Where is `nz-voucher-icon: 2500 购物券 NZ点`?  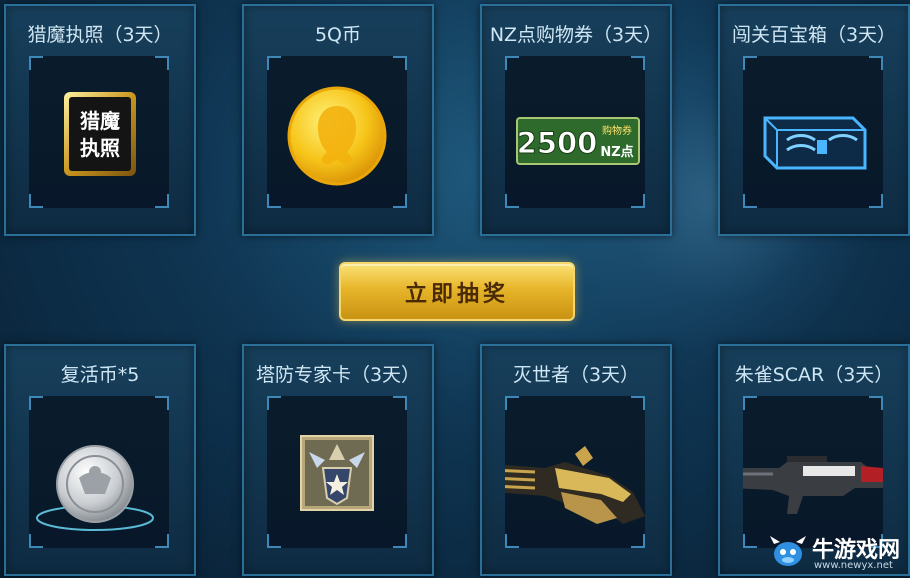 nz-voucher-icon: 2500 购物券 NZ点 is located at coordinates (578, 141).